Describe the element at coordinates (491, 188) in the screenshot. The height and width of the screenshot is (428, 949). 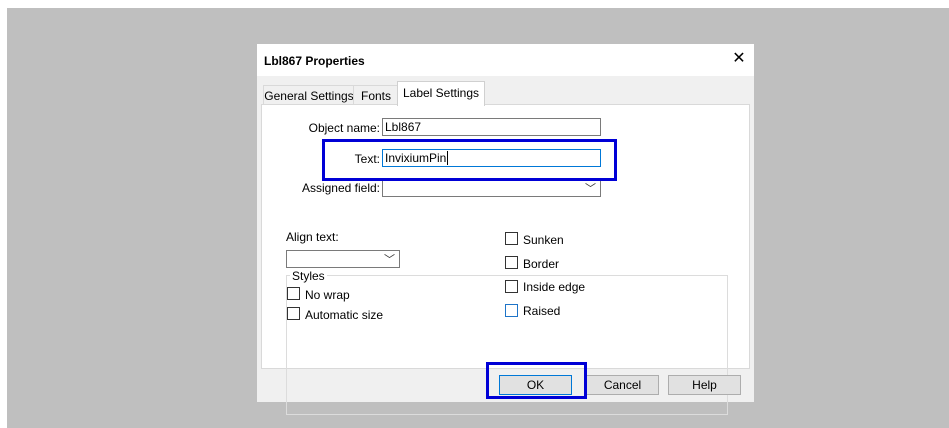
I see `assigned-field-dropdown: ﹀` at that location.